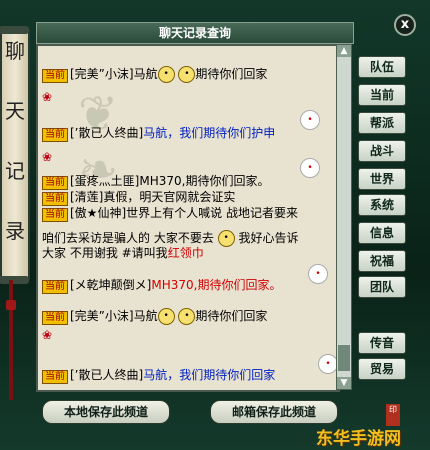 This screenshot has height=450, width=430. I want to click on chat-message: 咱们去采访是骗人的 大家不要去, so click(128, 238).